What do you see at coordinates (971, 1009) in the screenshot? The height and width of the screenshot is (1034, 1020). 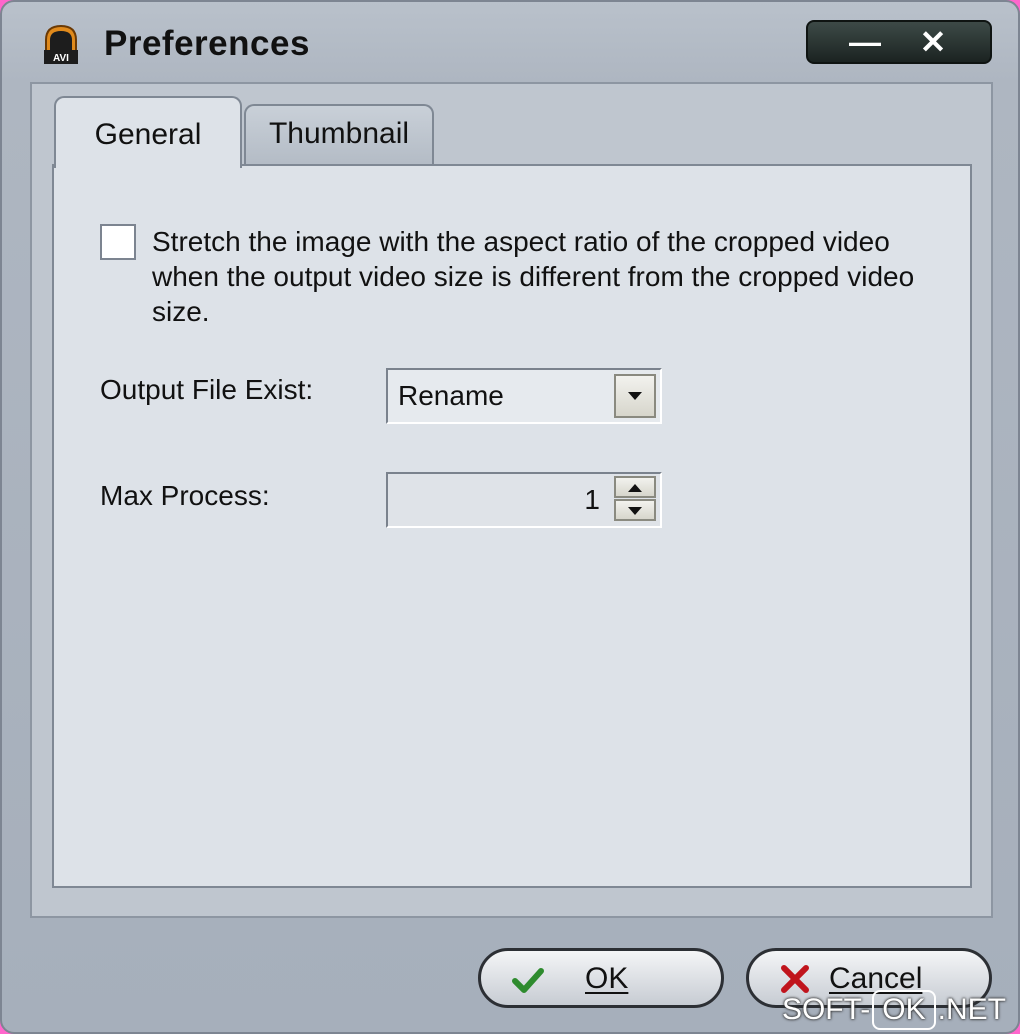 I see `watermark-part-3: .NET` at bounding box center [971, 1009].